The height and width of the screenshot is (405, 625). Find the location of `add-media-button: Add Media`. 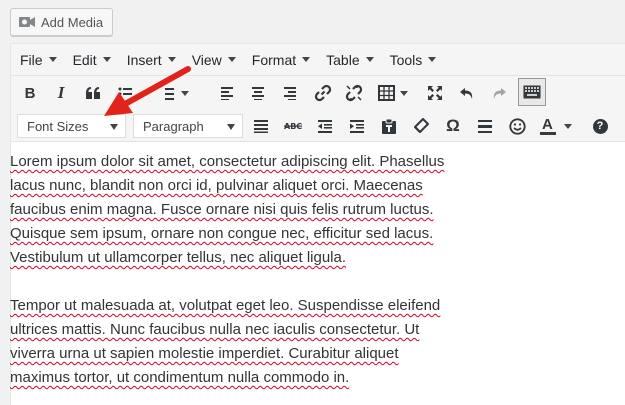

add-media-button: Add Media is located at coordinates (61, 22).